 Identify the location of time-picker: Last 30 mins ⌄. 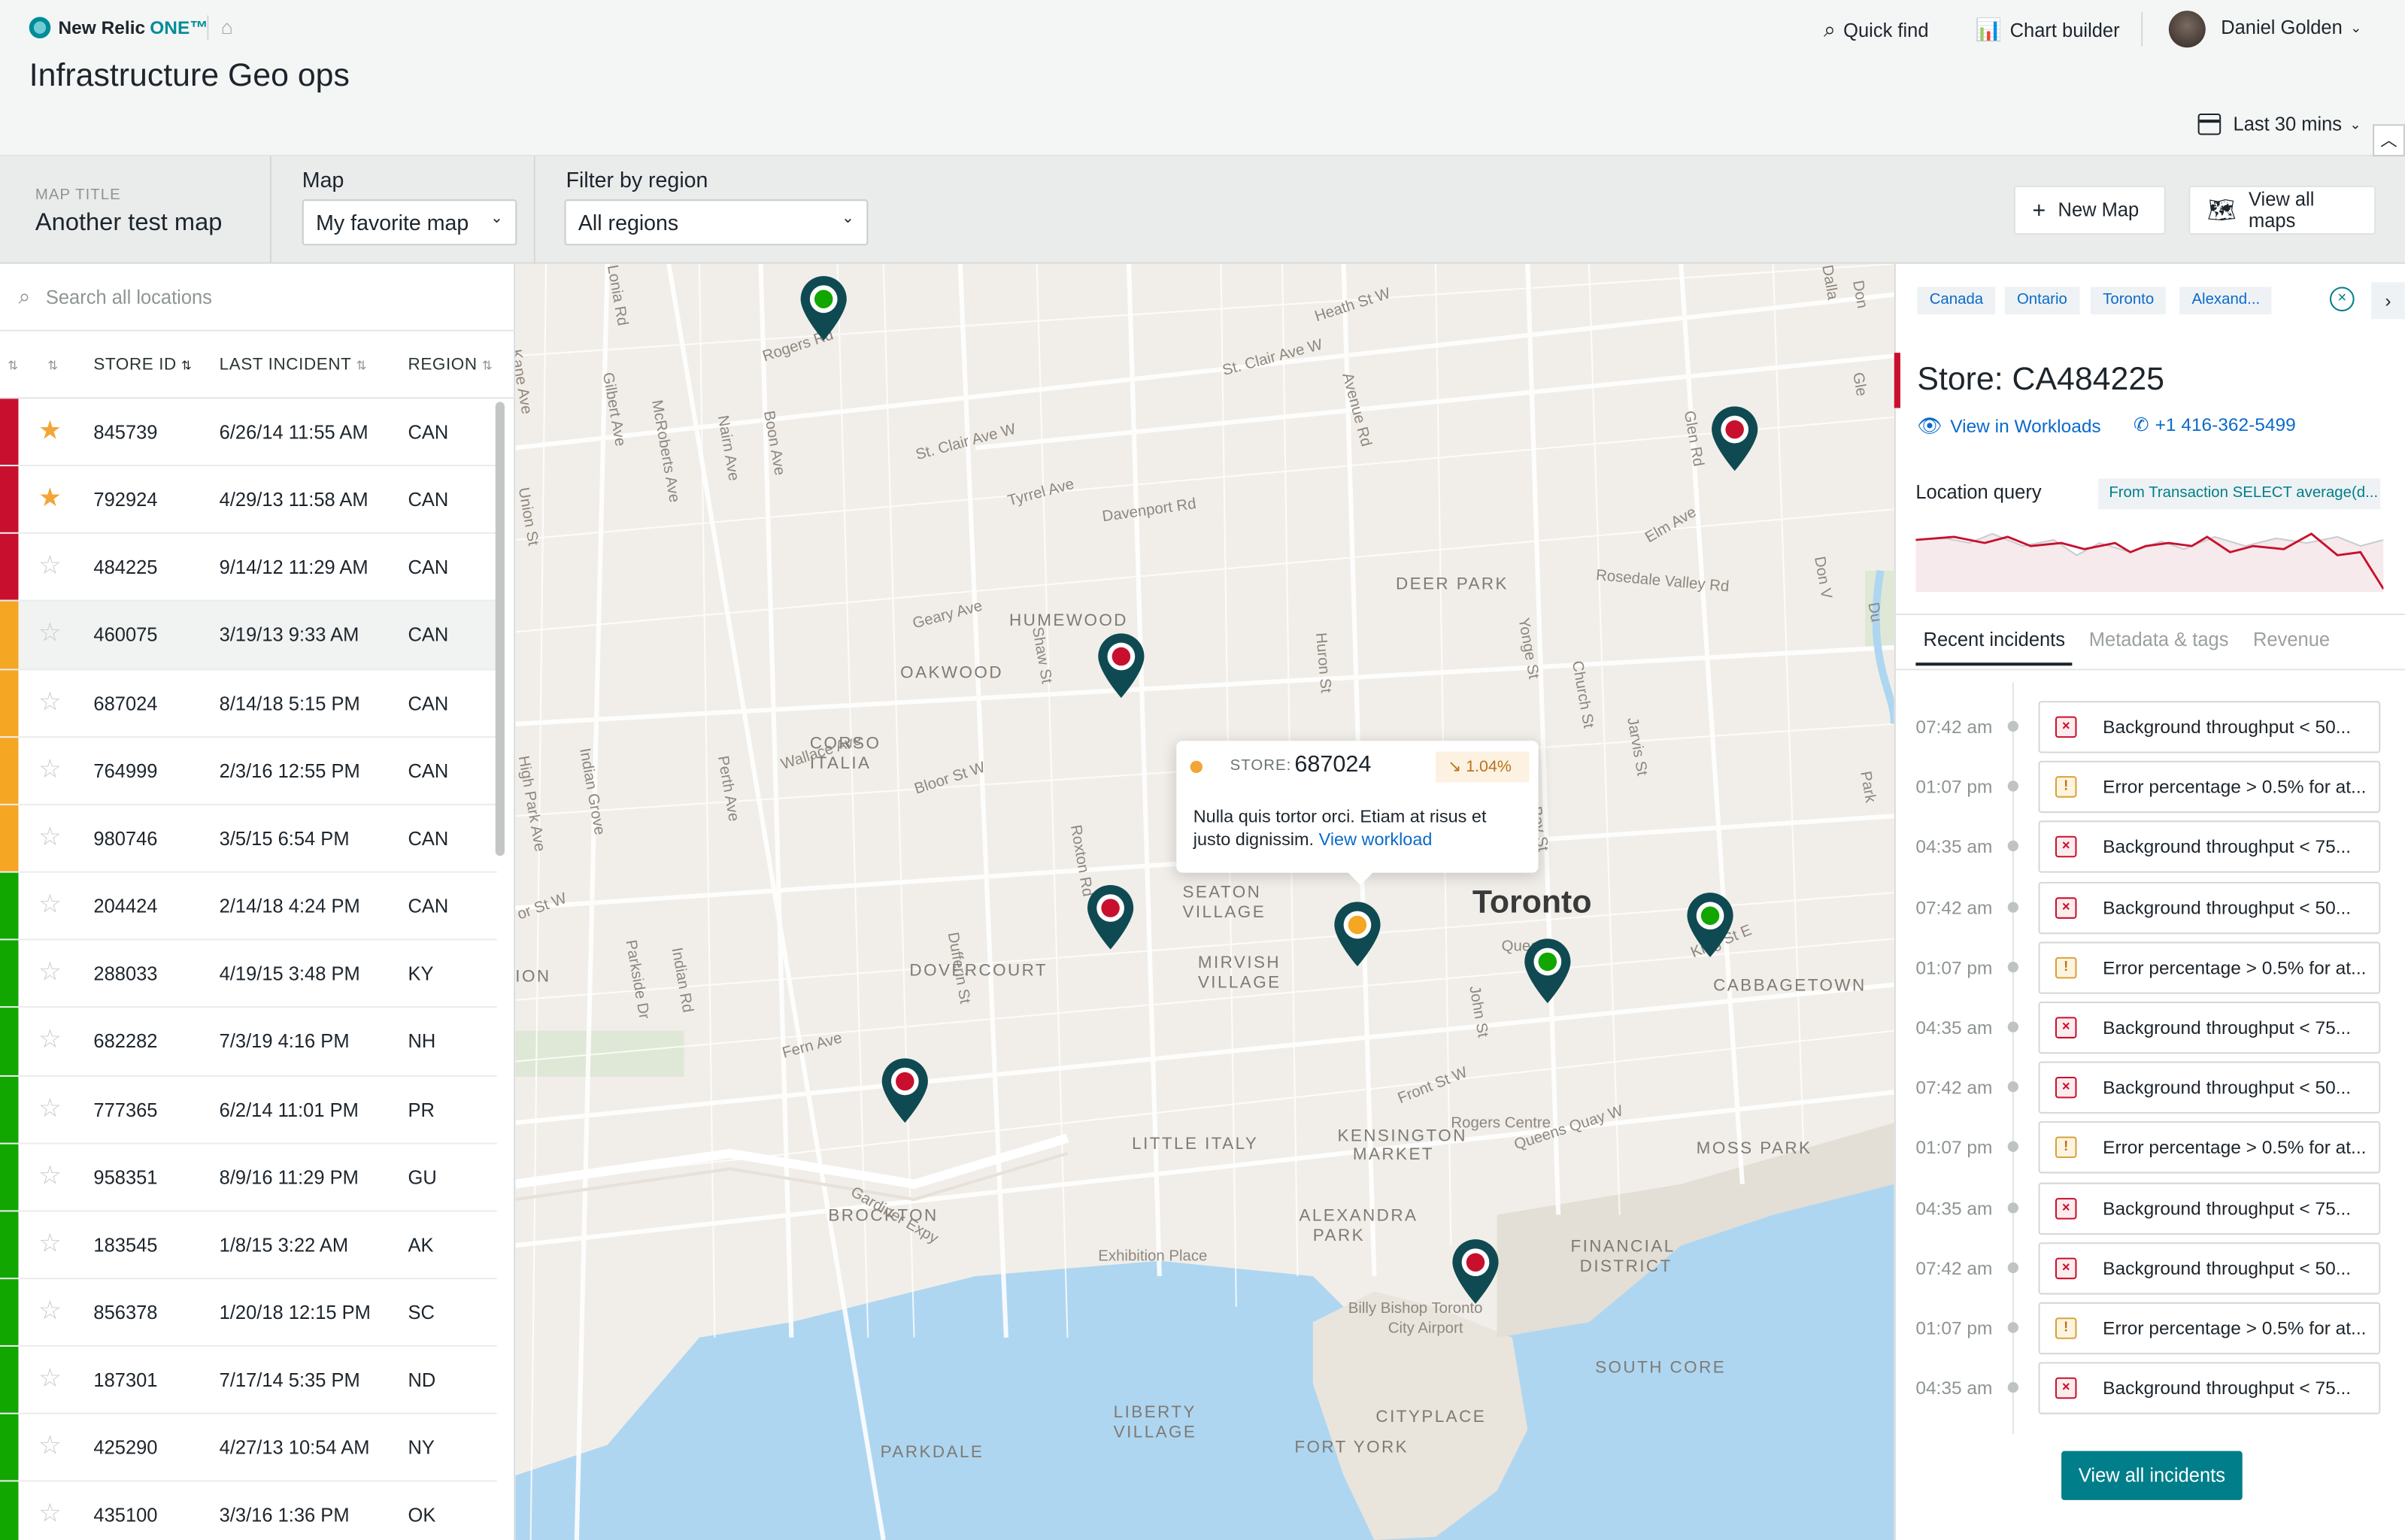
(2279, 124).